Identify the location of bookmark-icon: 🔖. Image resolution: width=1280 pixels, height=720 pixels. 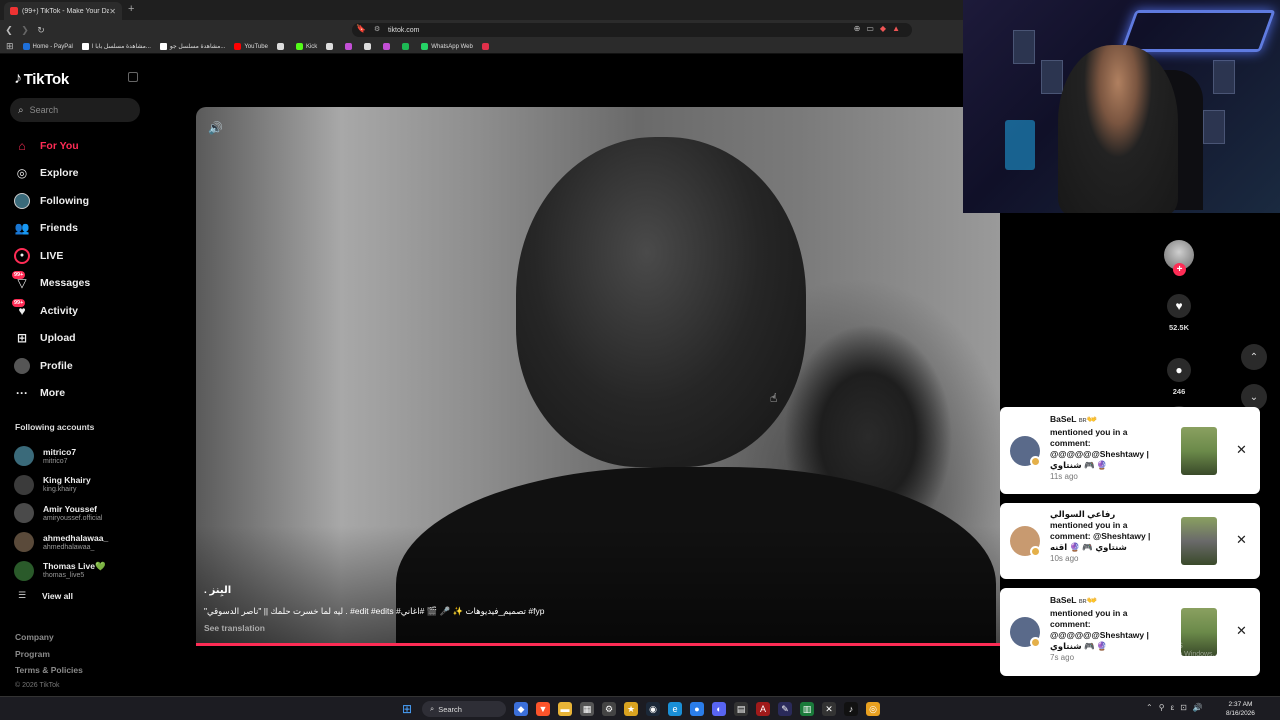
(361, 28).